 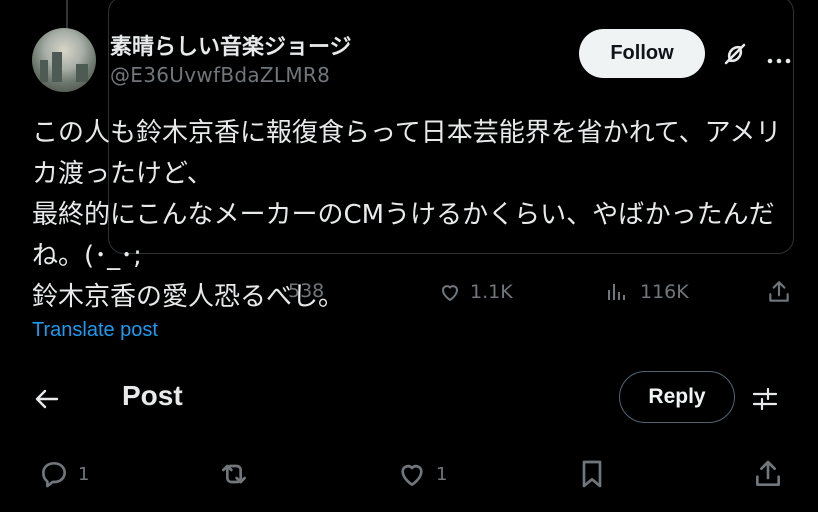 What do you see at coordinates (779, 57) in the screenshot?
I see `more-button` at bounding box center [779, 57].